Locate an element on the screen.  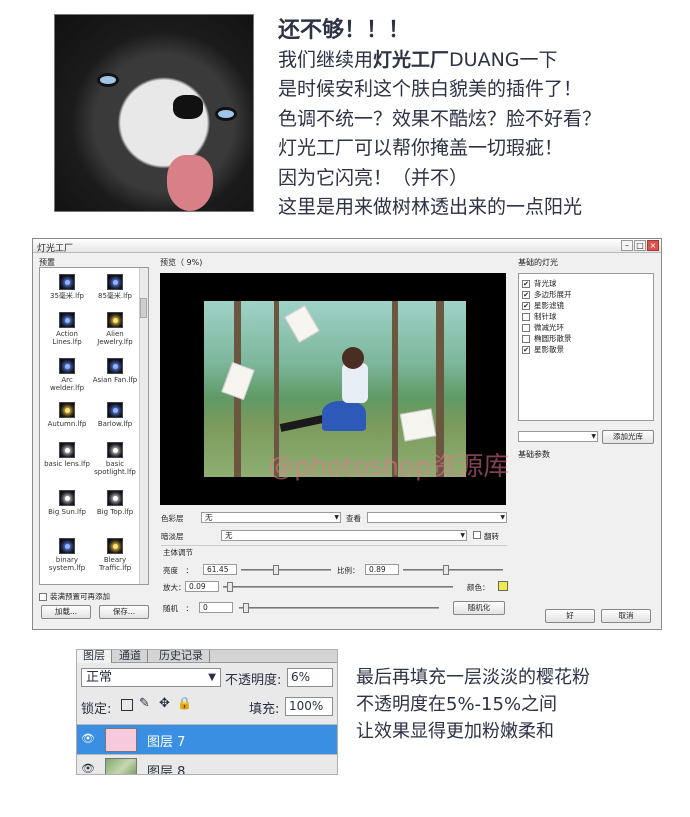
invert-label: 翻转 is located at coordinates (491, 536).